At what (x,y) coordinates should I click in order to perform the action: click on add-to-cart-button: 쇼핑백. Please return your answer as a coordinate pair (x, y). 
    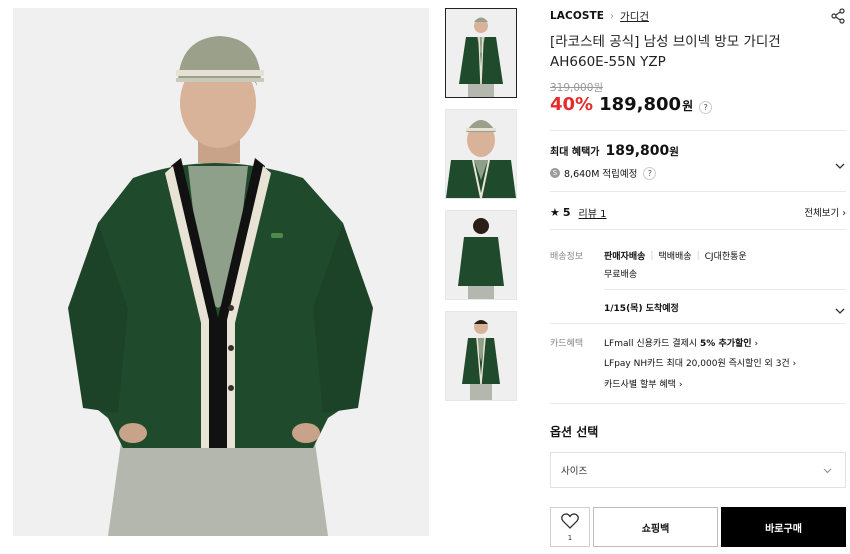
    Looking at the image, I should click on (655, 527).